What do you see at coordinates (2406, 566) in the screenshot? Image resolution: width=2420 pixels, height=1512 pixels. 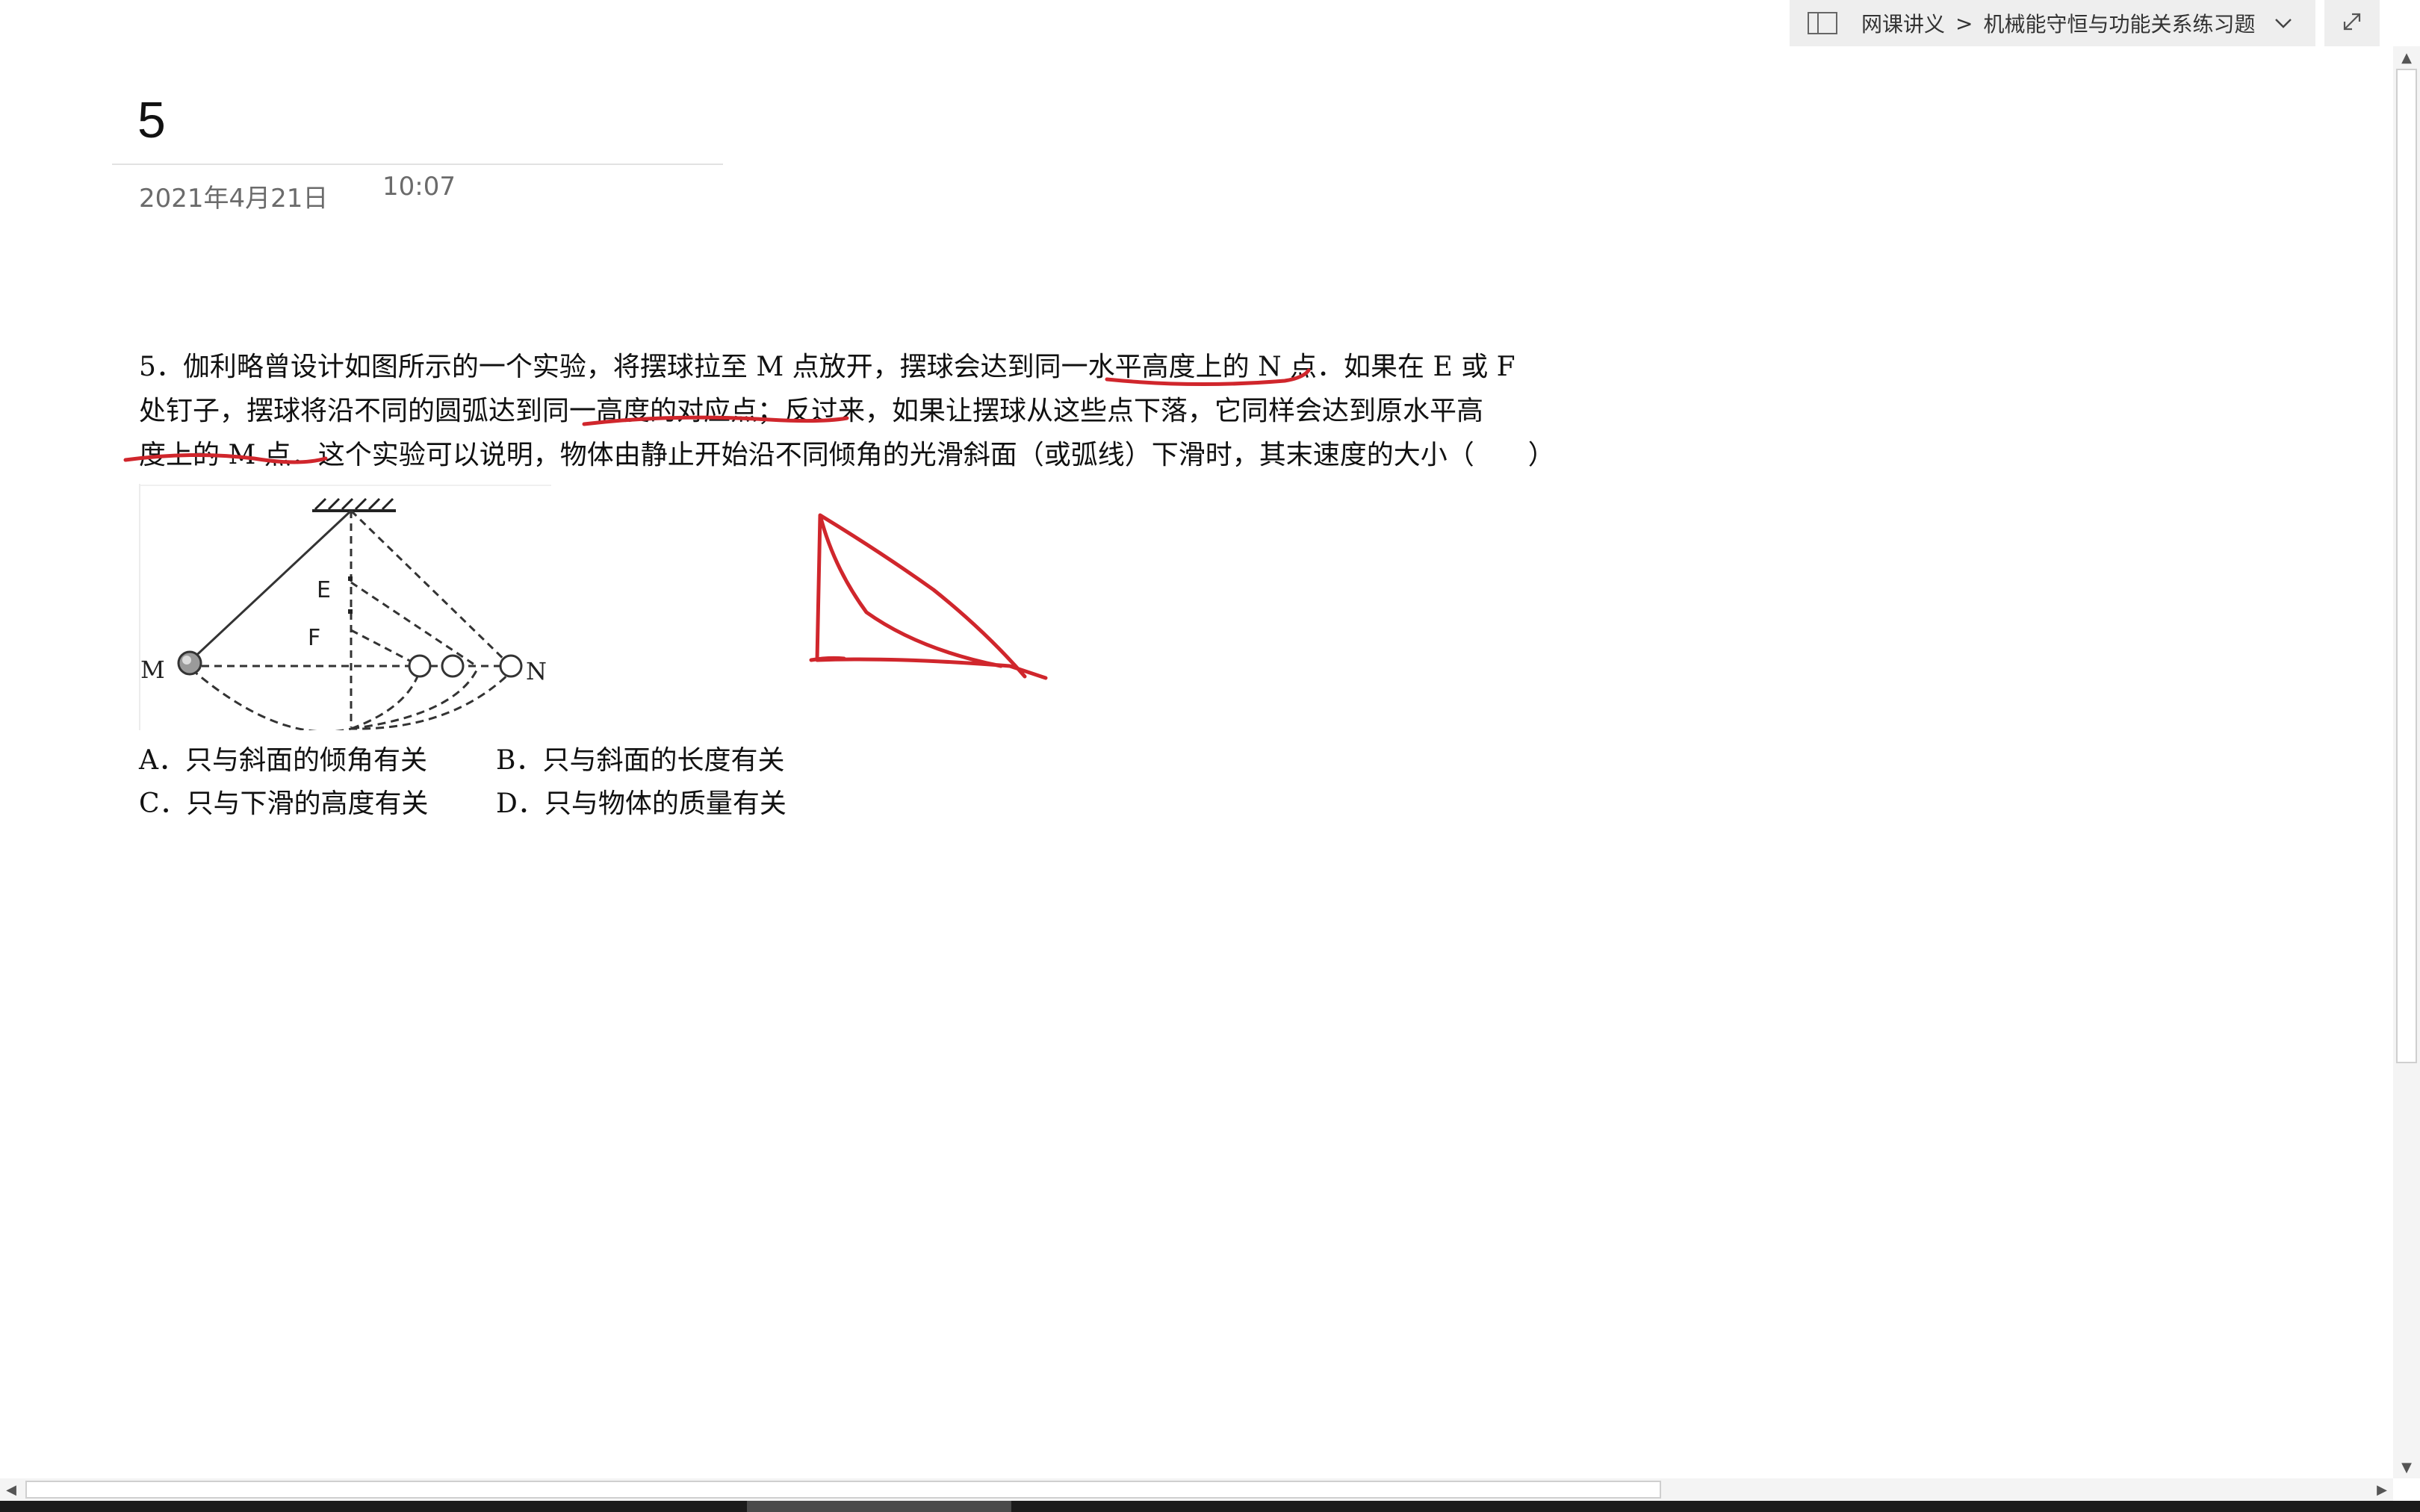 I see `vertical-scroll-thumb` at bounding box center [2406, 566].